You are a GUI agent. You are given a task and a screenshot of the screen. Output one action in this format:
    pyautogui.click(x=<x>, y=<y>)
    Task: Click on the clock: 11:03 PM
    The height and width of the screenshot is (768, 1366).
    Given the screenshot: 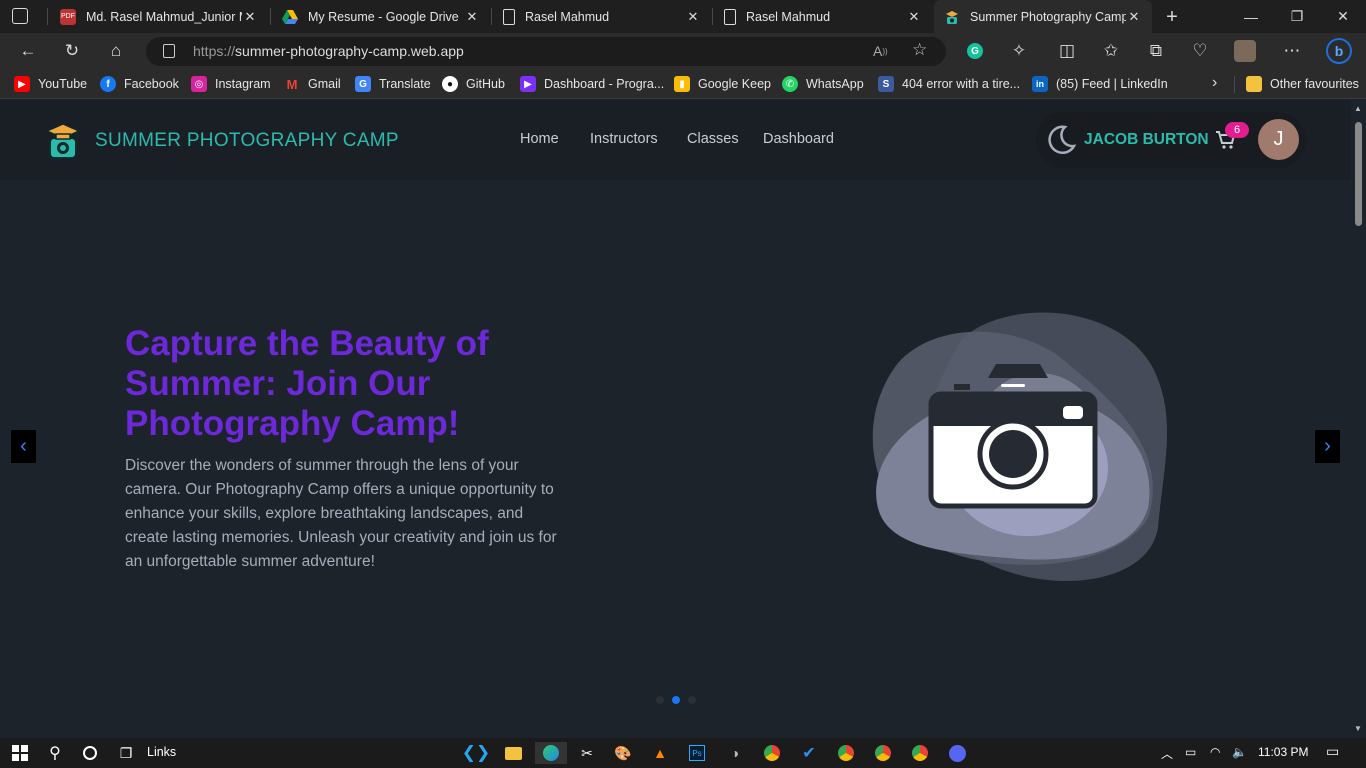 What is the action you would take?
    pyautogui.click(x=1283, y=752)
    